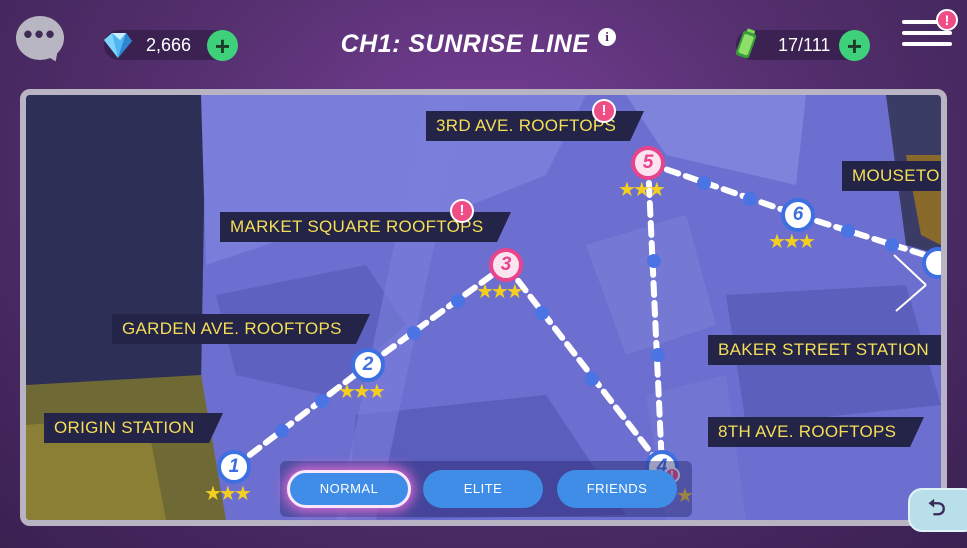 The height and width of the screenshot is (548, 967). Describe the element at coordinates (617, 489) in the screenshot. I see `mode-friends-button: FRIENDS` at that location.